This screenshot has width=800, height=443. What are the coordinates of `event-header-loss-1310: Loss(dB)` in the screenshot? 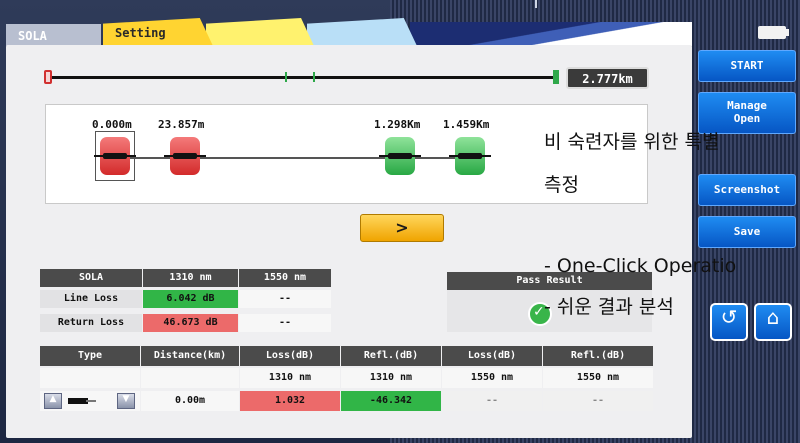 It's located at (290, 356).